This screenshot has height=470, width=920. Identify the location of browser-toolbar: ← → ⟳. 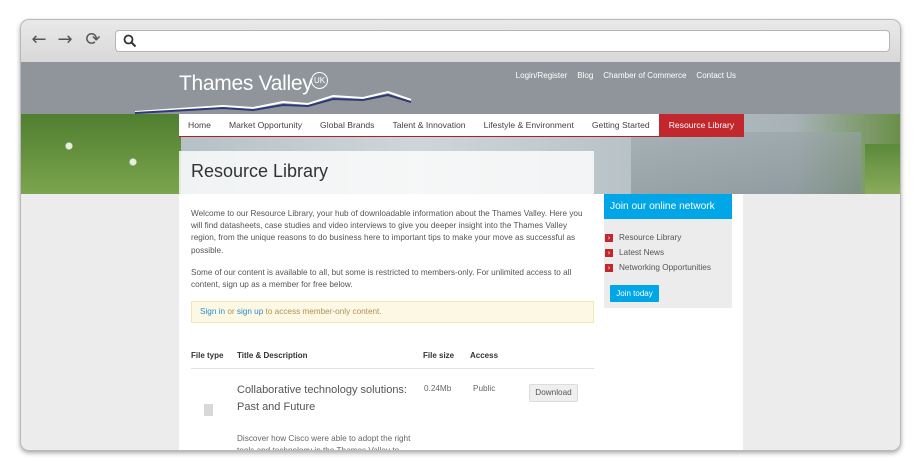
(460, 41).